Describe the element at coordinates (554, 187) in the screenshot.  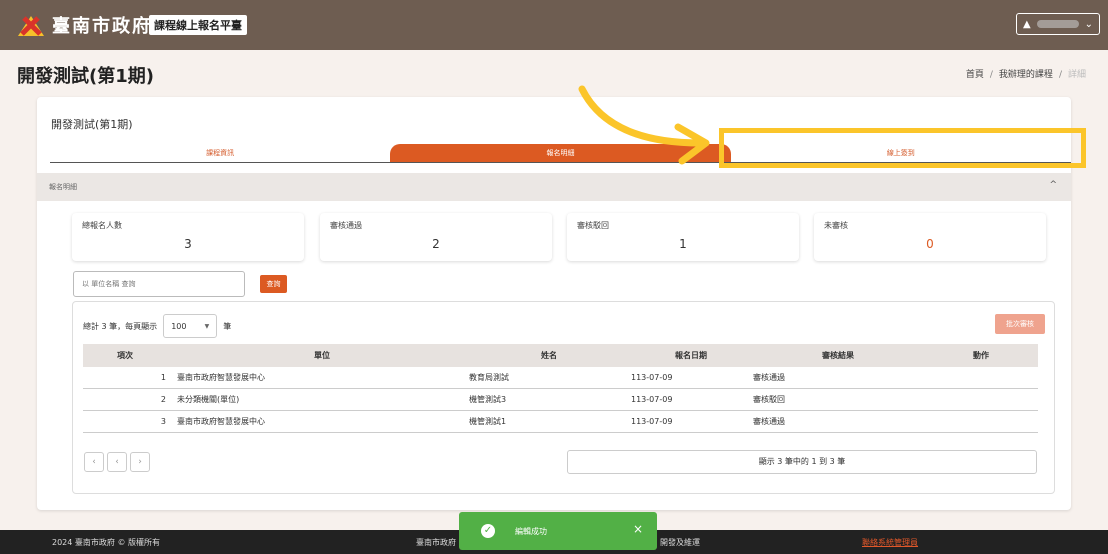
I see `section-header: 報名明細 ^` at that location.